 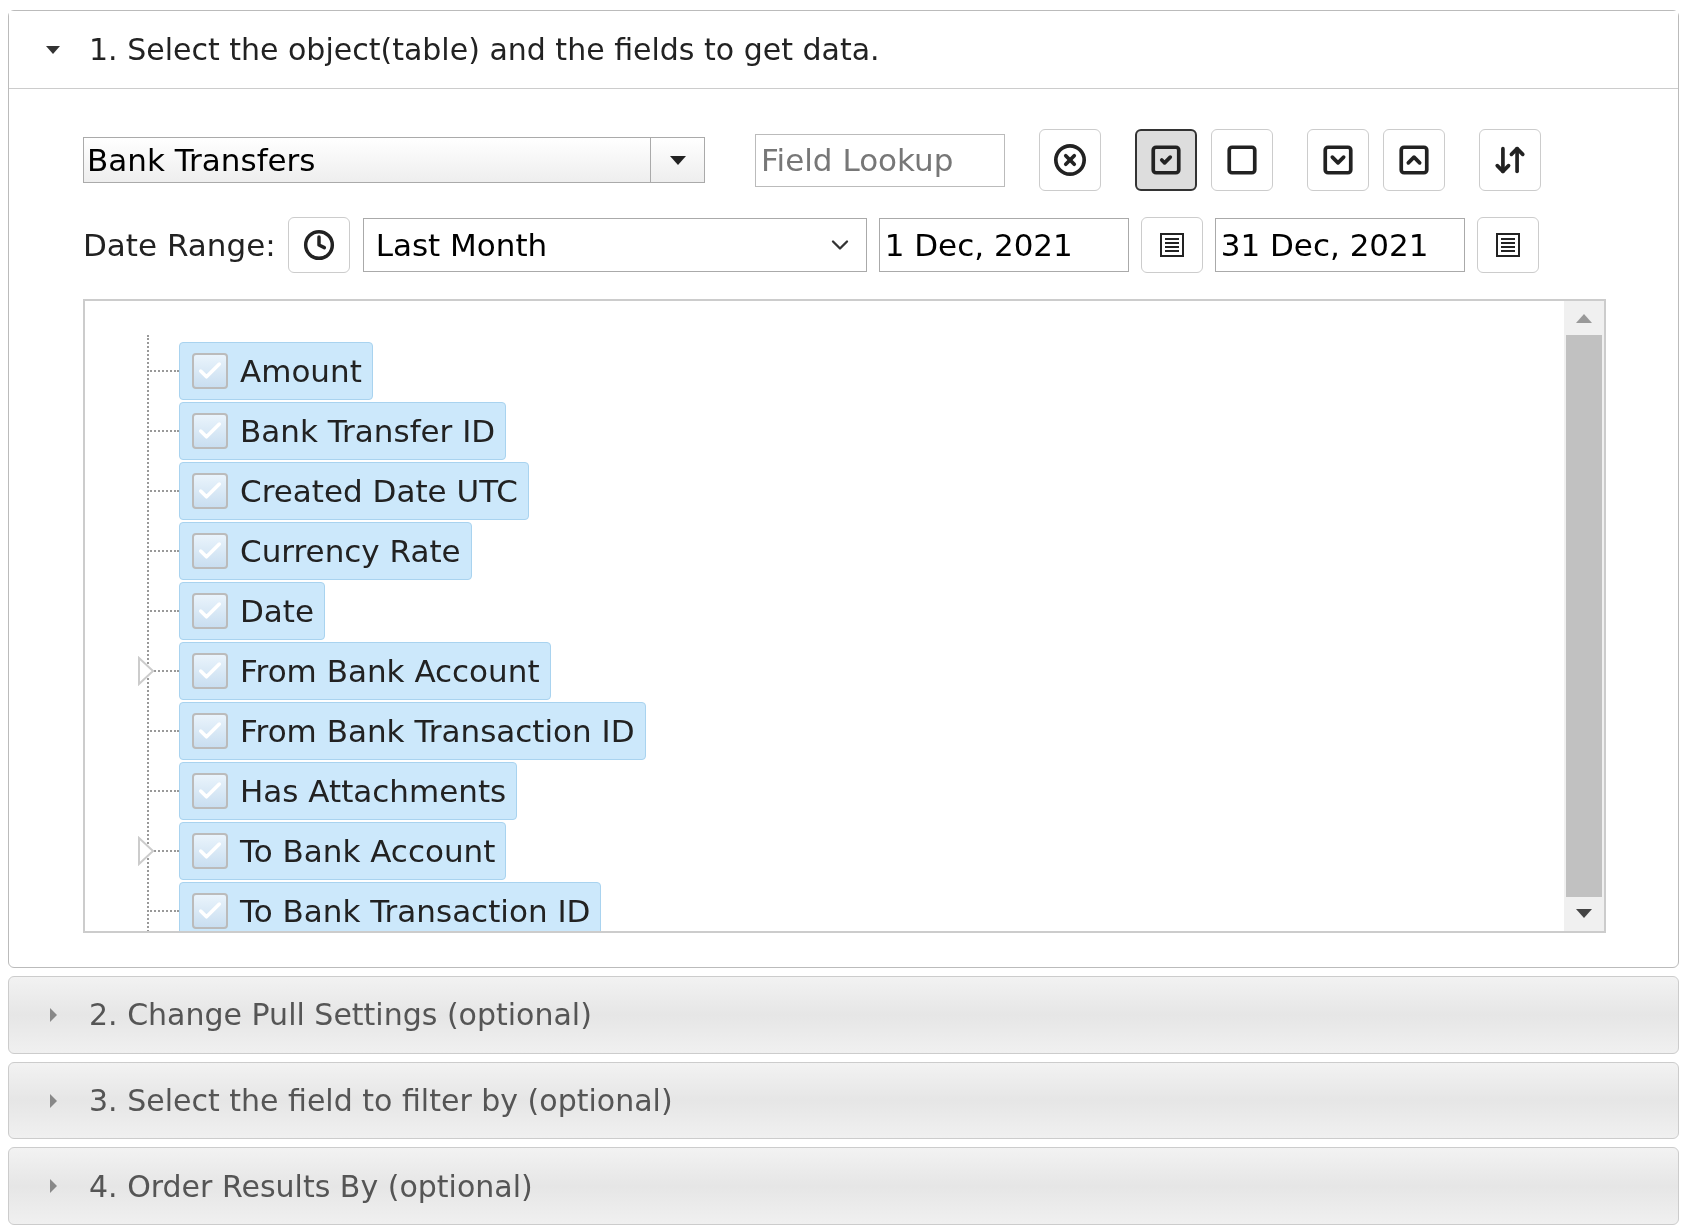 What do you see at coordinates (1242, 160) in the screenshot?
I see `square-icon` at bounding box center [1242, 160].